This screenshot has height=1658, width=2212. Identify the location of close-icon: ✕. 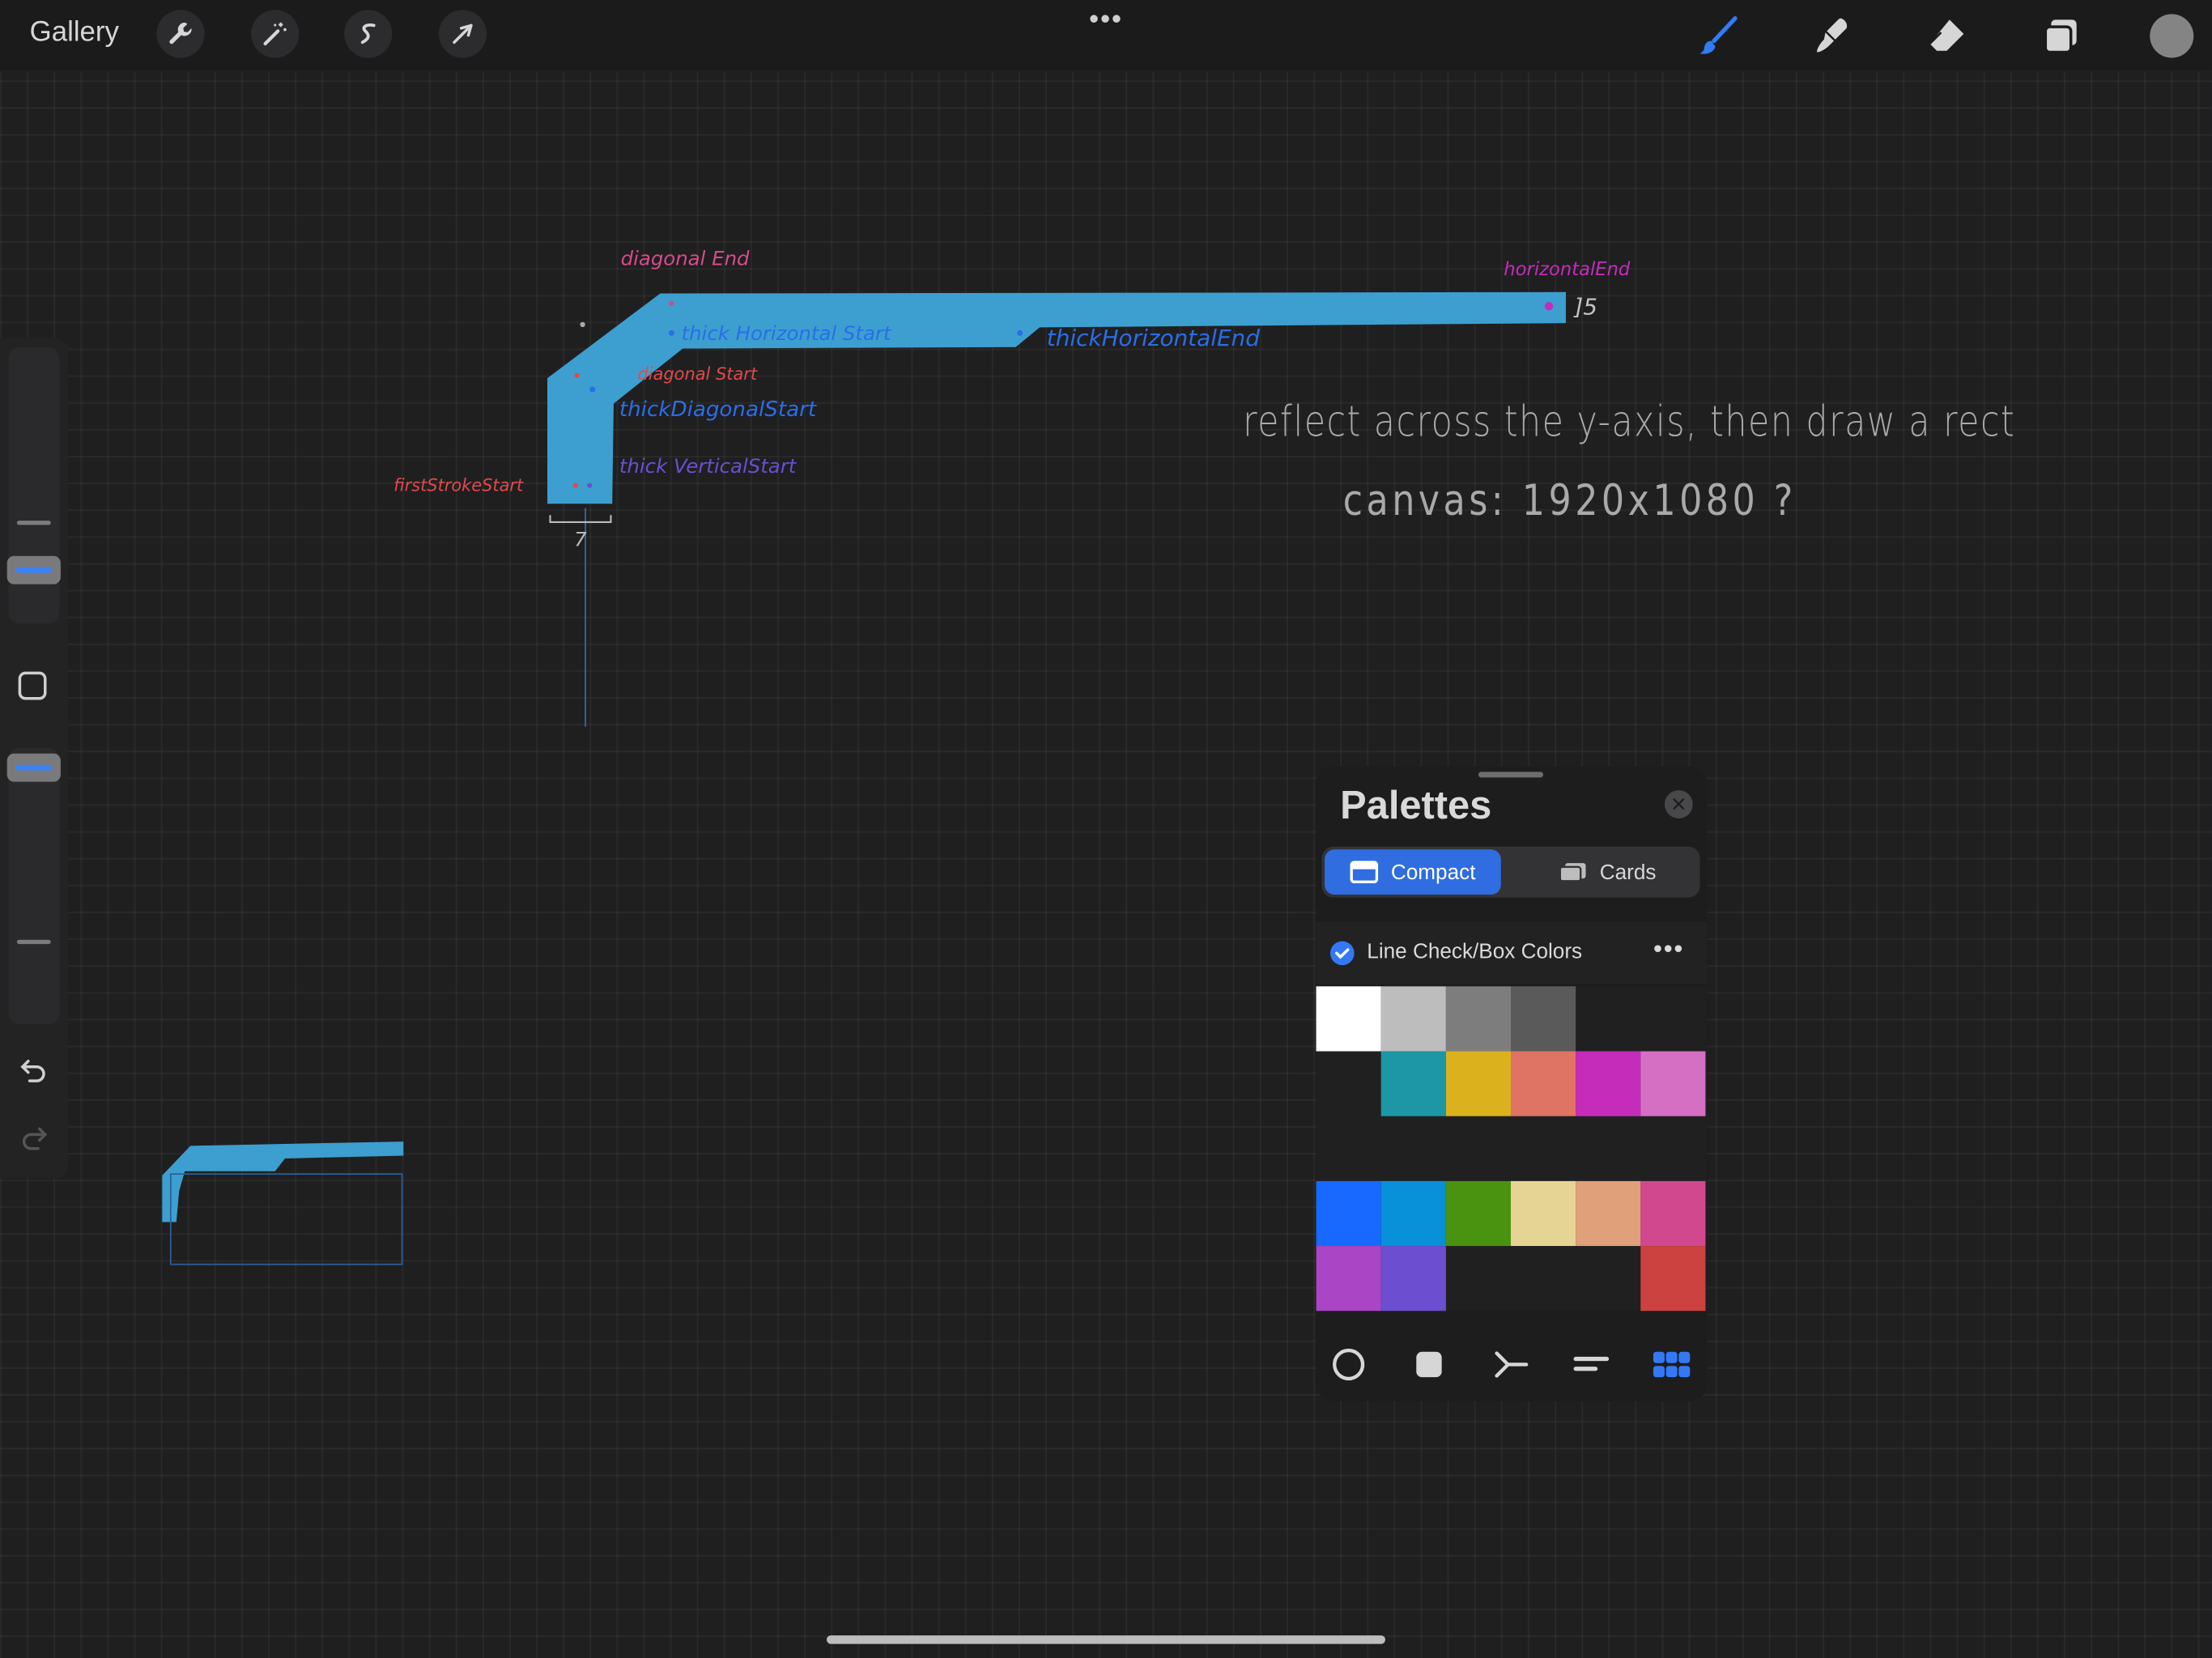
(1679, 804).